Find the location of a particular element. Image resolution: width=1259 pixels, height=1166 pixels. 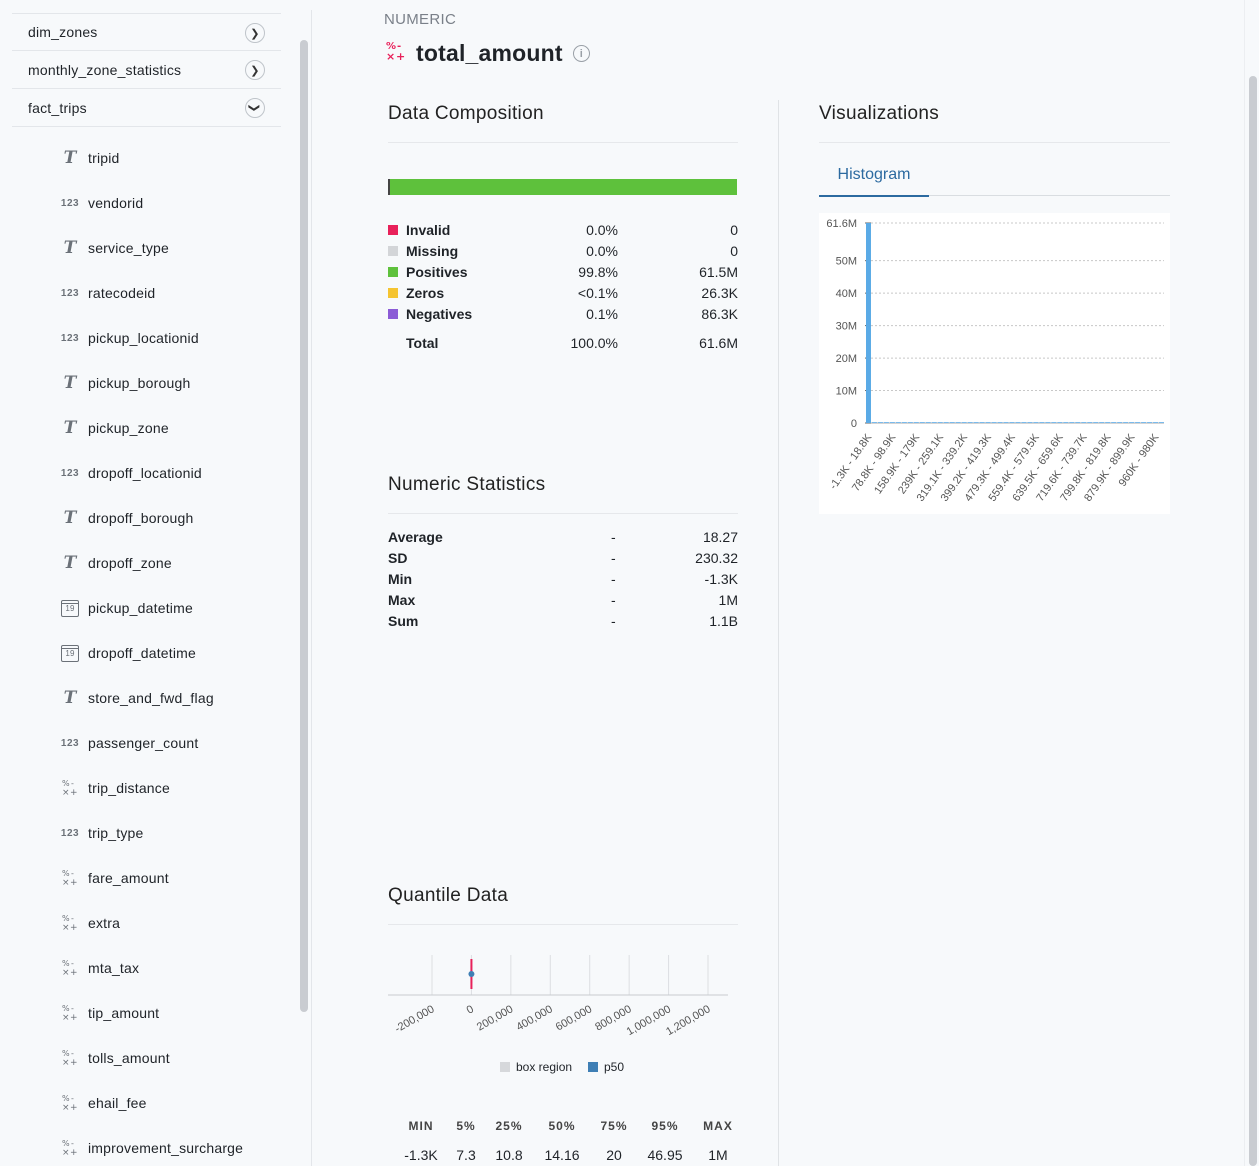

chevron-down-icon: ❯ is located at coordinates (255, 108).